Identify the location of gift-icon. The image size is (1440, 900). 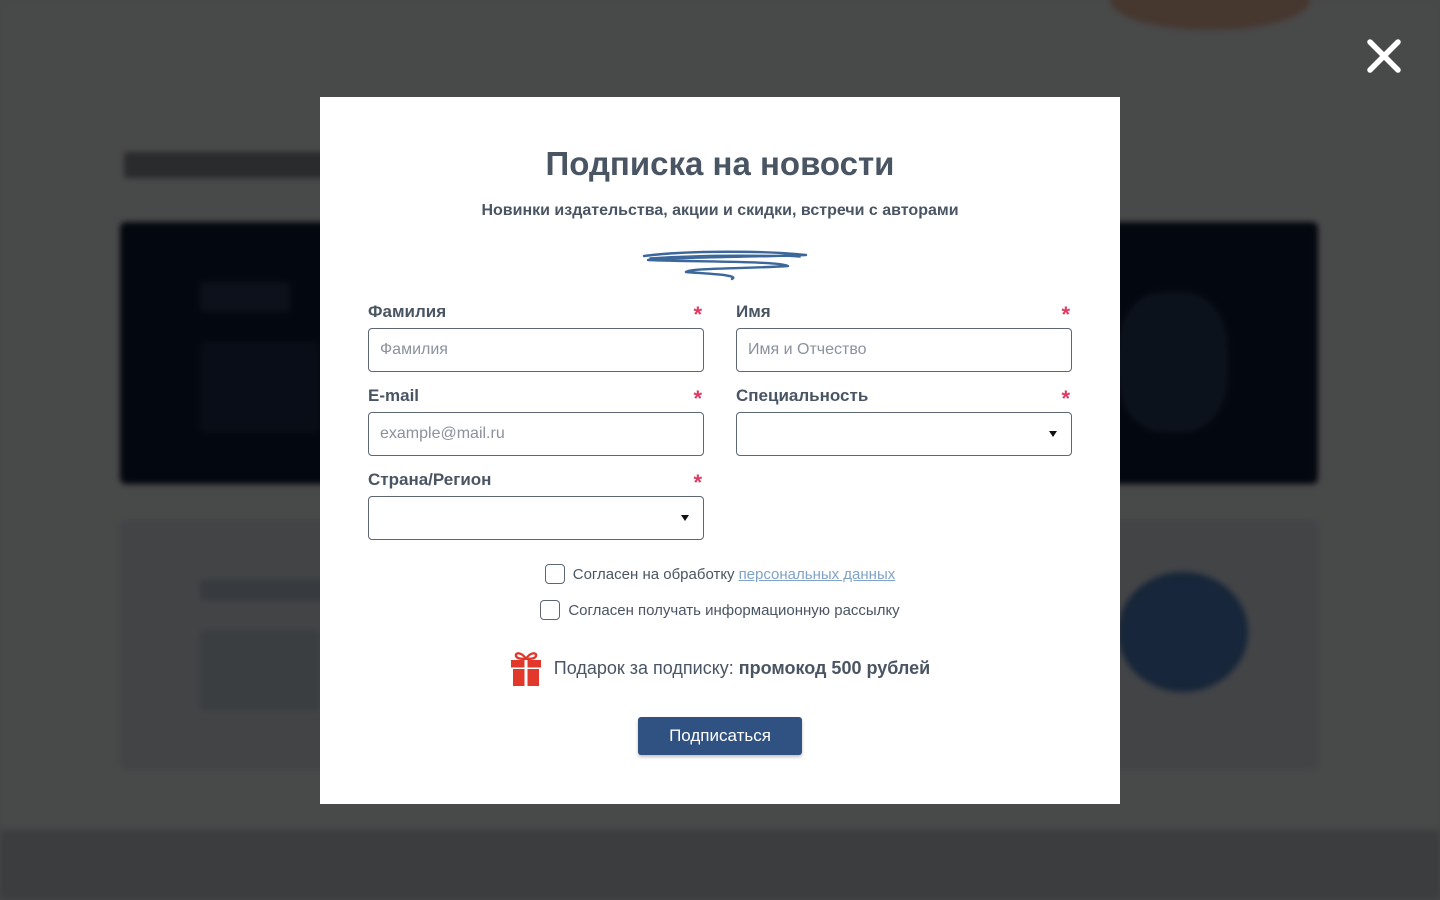
(525, 669).